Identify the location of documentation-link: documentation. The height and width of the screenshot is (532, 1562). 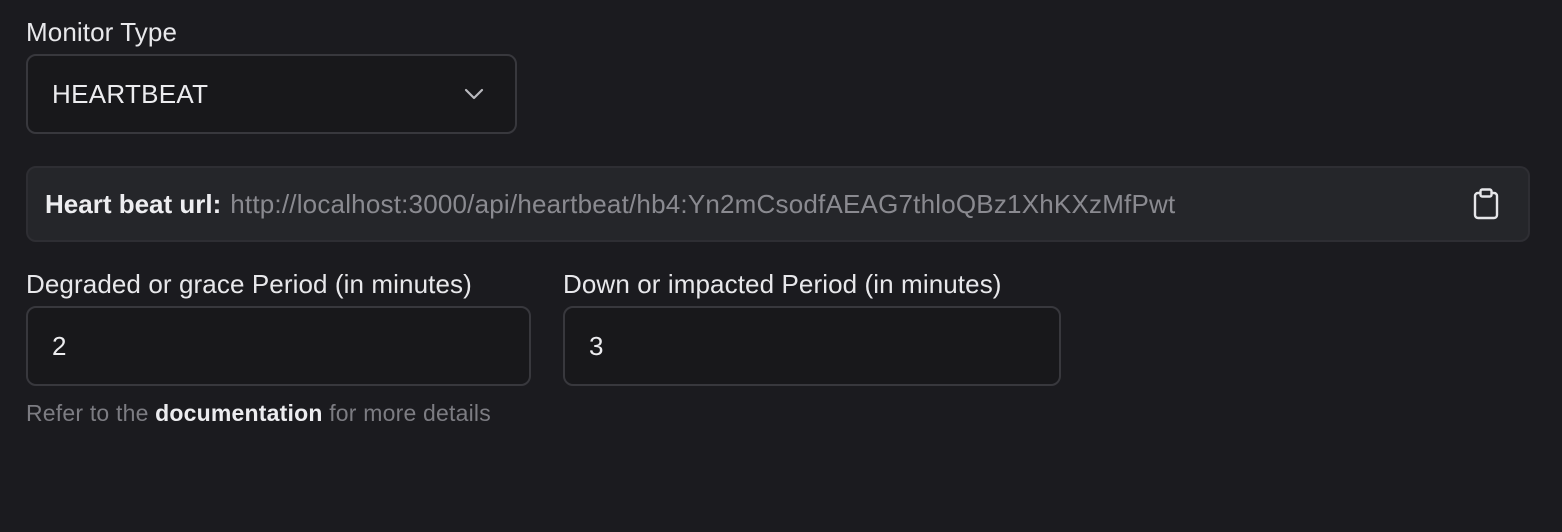
(238, 413).